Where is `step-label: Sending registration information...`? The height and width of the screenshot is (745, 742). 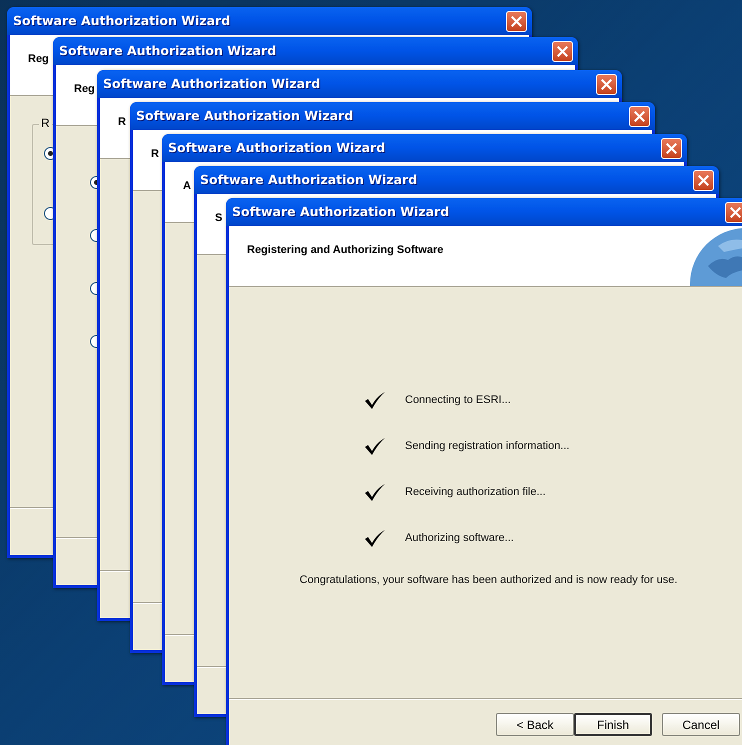
step-label: Sending registration information... is located at coordinates (487, 446).